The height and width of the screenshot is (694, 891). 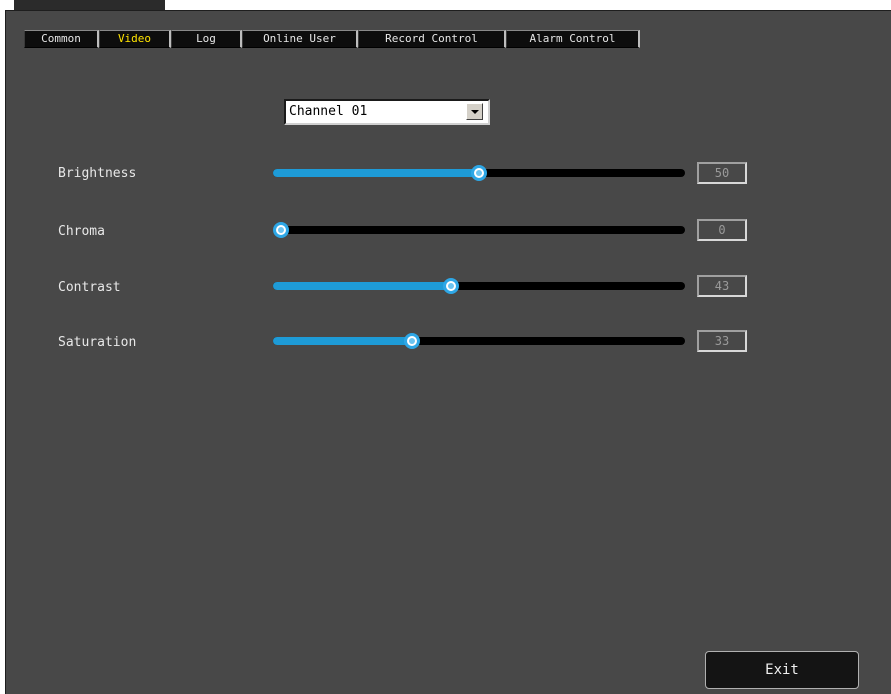 What do you see at coordinates (722, 173) in the screenshot?
I see `brightness-value: 50` at bounding box center [722, 173].